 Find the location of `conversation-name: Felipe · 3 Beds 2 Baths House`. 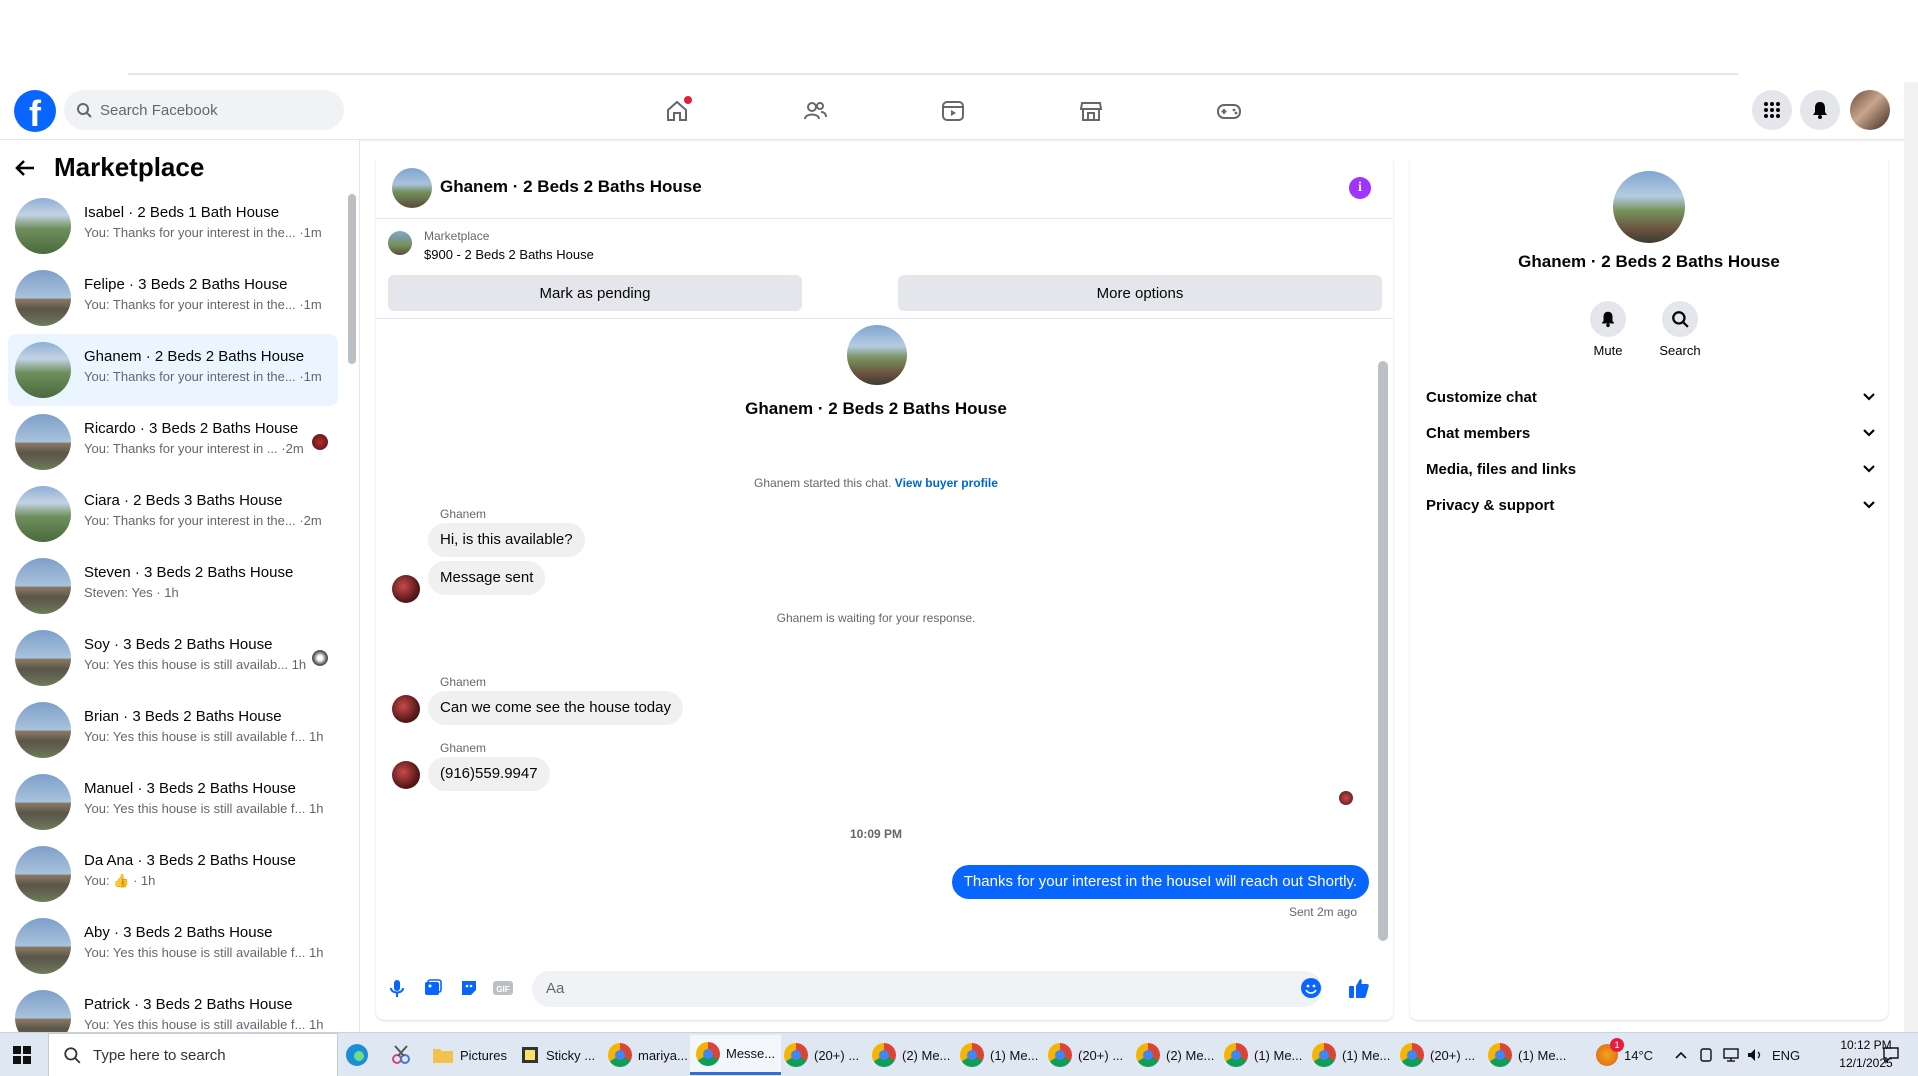

conversation-name: Felipe · 3 Beds 2 Baths House is located at coordinates (186, 284).